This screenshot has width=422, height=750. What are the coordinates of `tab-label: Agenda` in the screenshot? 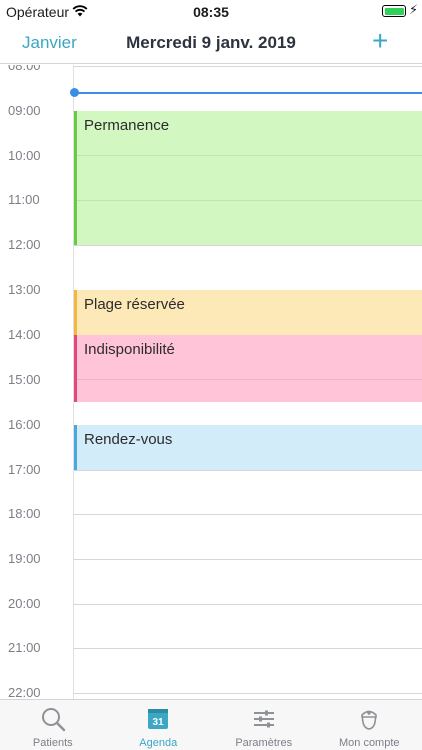 It's located at (158, 743).